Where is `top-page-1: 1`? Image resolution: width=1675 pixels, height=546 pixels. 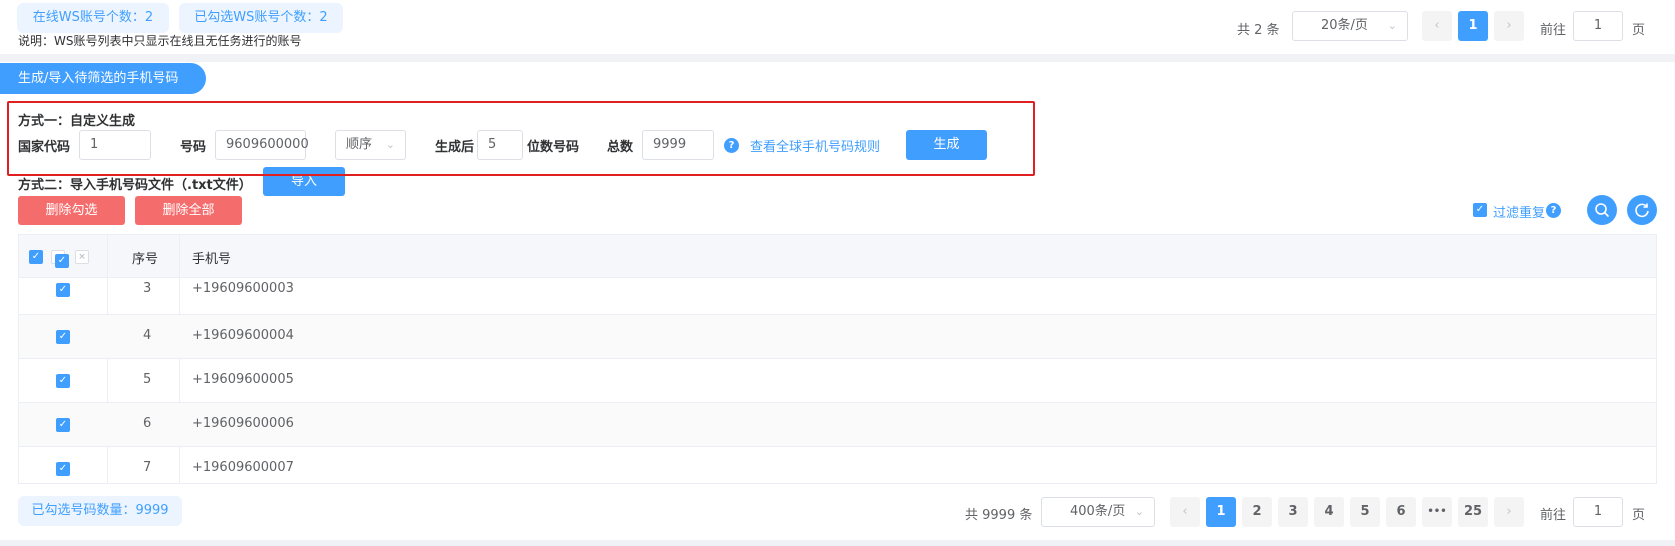 top-page-1: 1 is located at coordinates (1473, 26).